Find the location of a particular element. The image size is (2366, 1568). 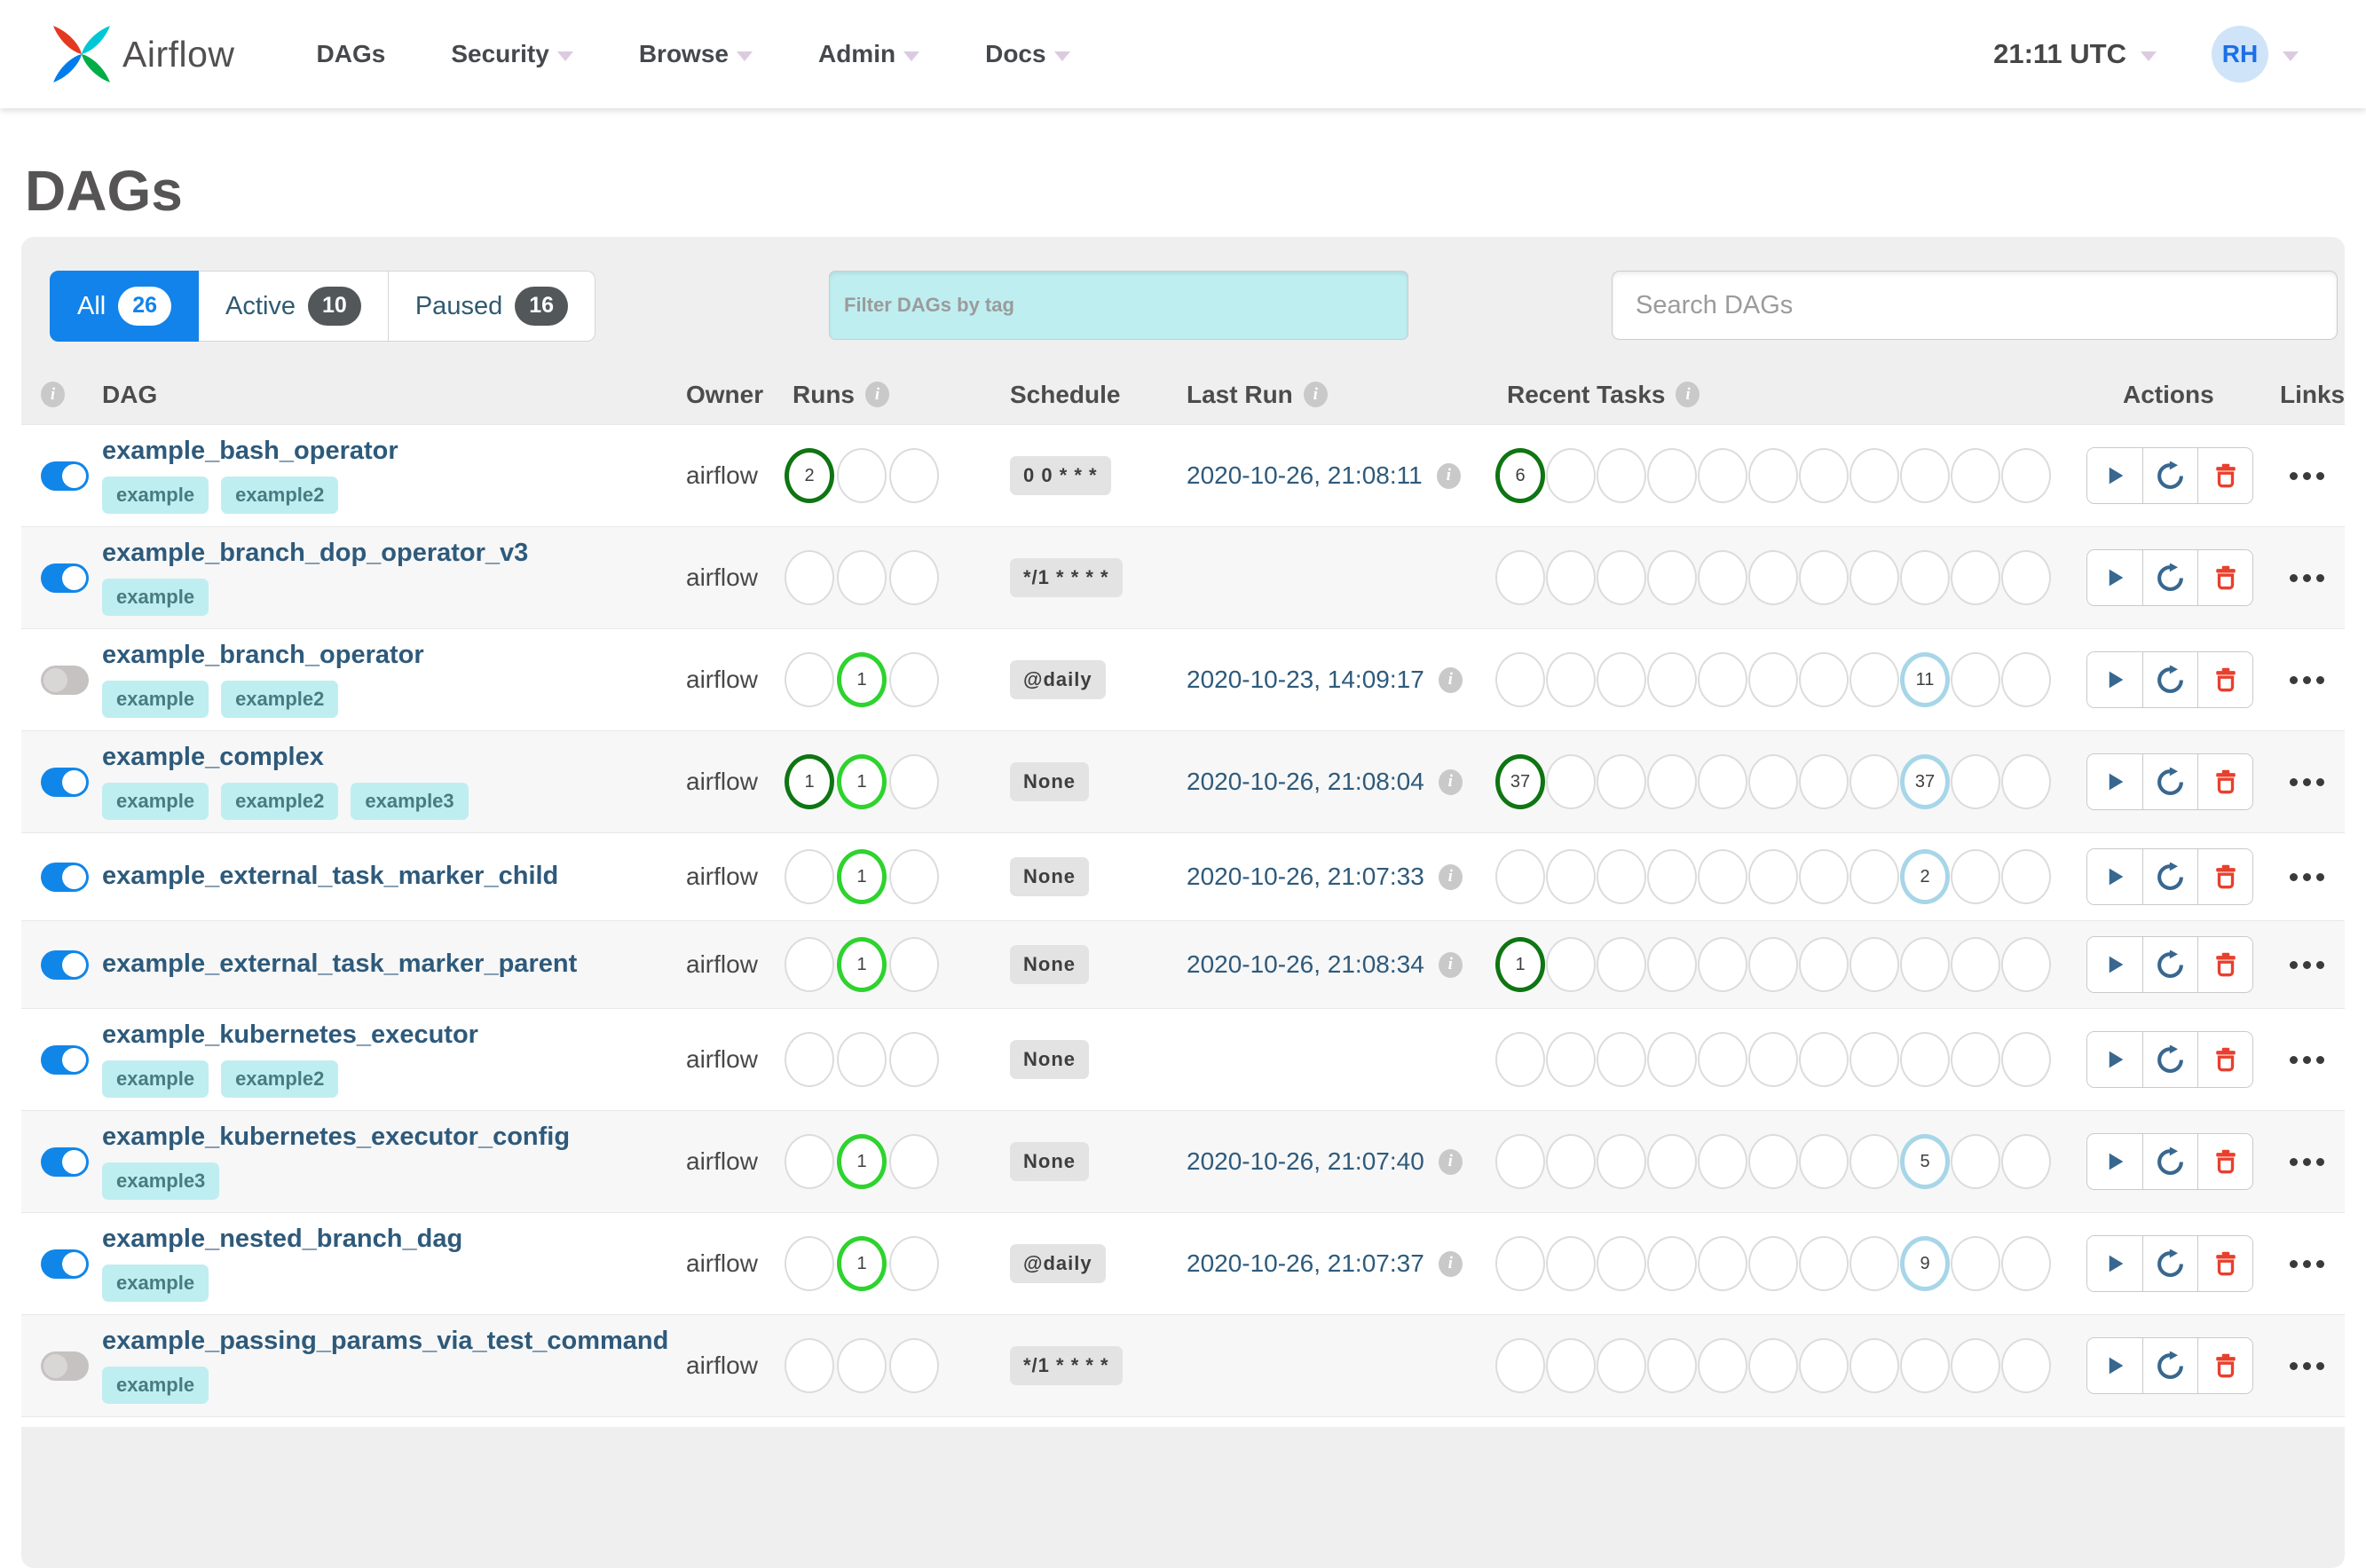

dag-link: example_external_task_marker_child is located at coordinates (330, 877).